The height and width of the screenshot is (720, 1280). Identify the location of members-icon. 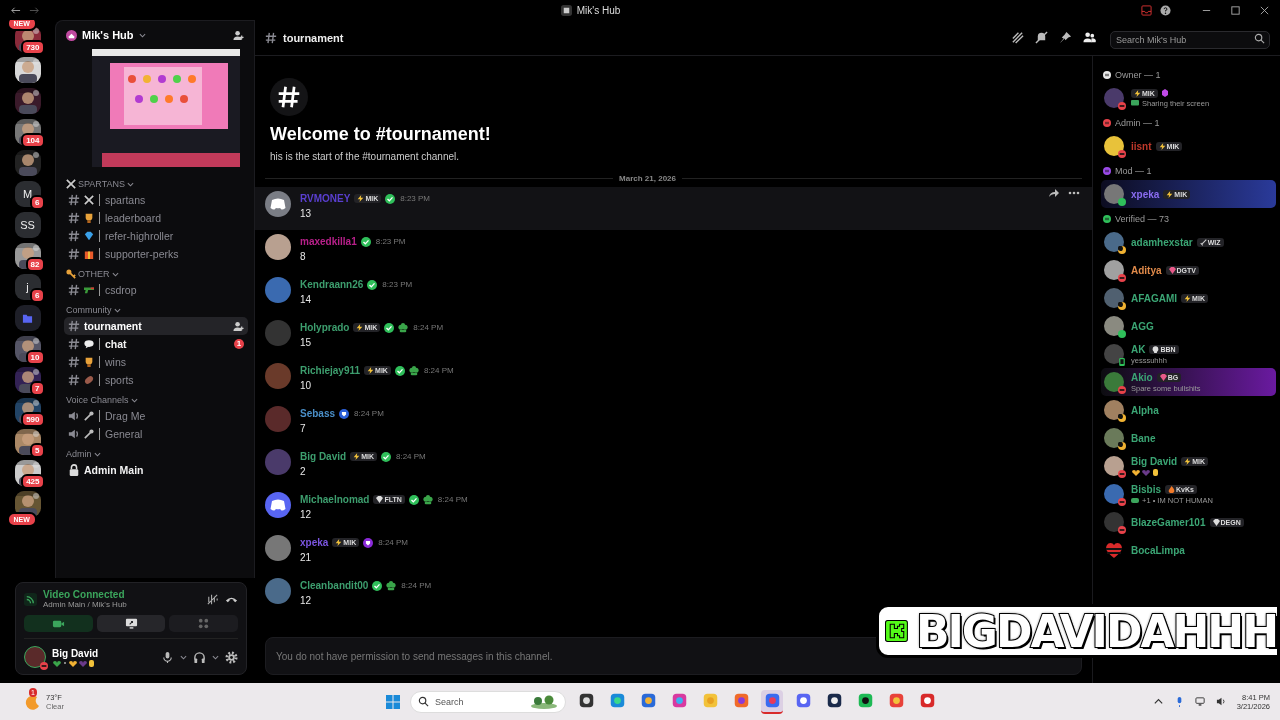
(1089, 37).